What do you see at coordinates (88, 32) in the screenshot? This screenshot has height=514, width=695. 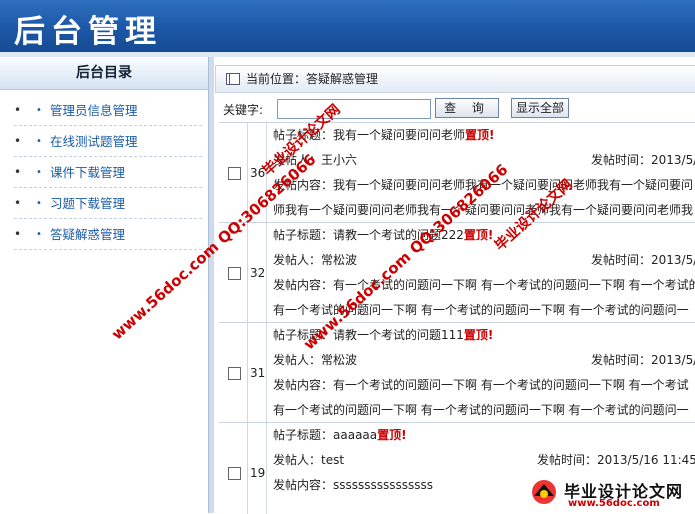 I see `app-title: 后台管理` at bounding box center [88, 32].